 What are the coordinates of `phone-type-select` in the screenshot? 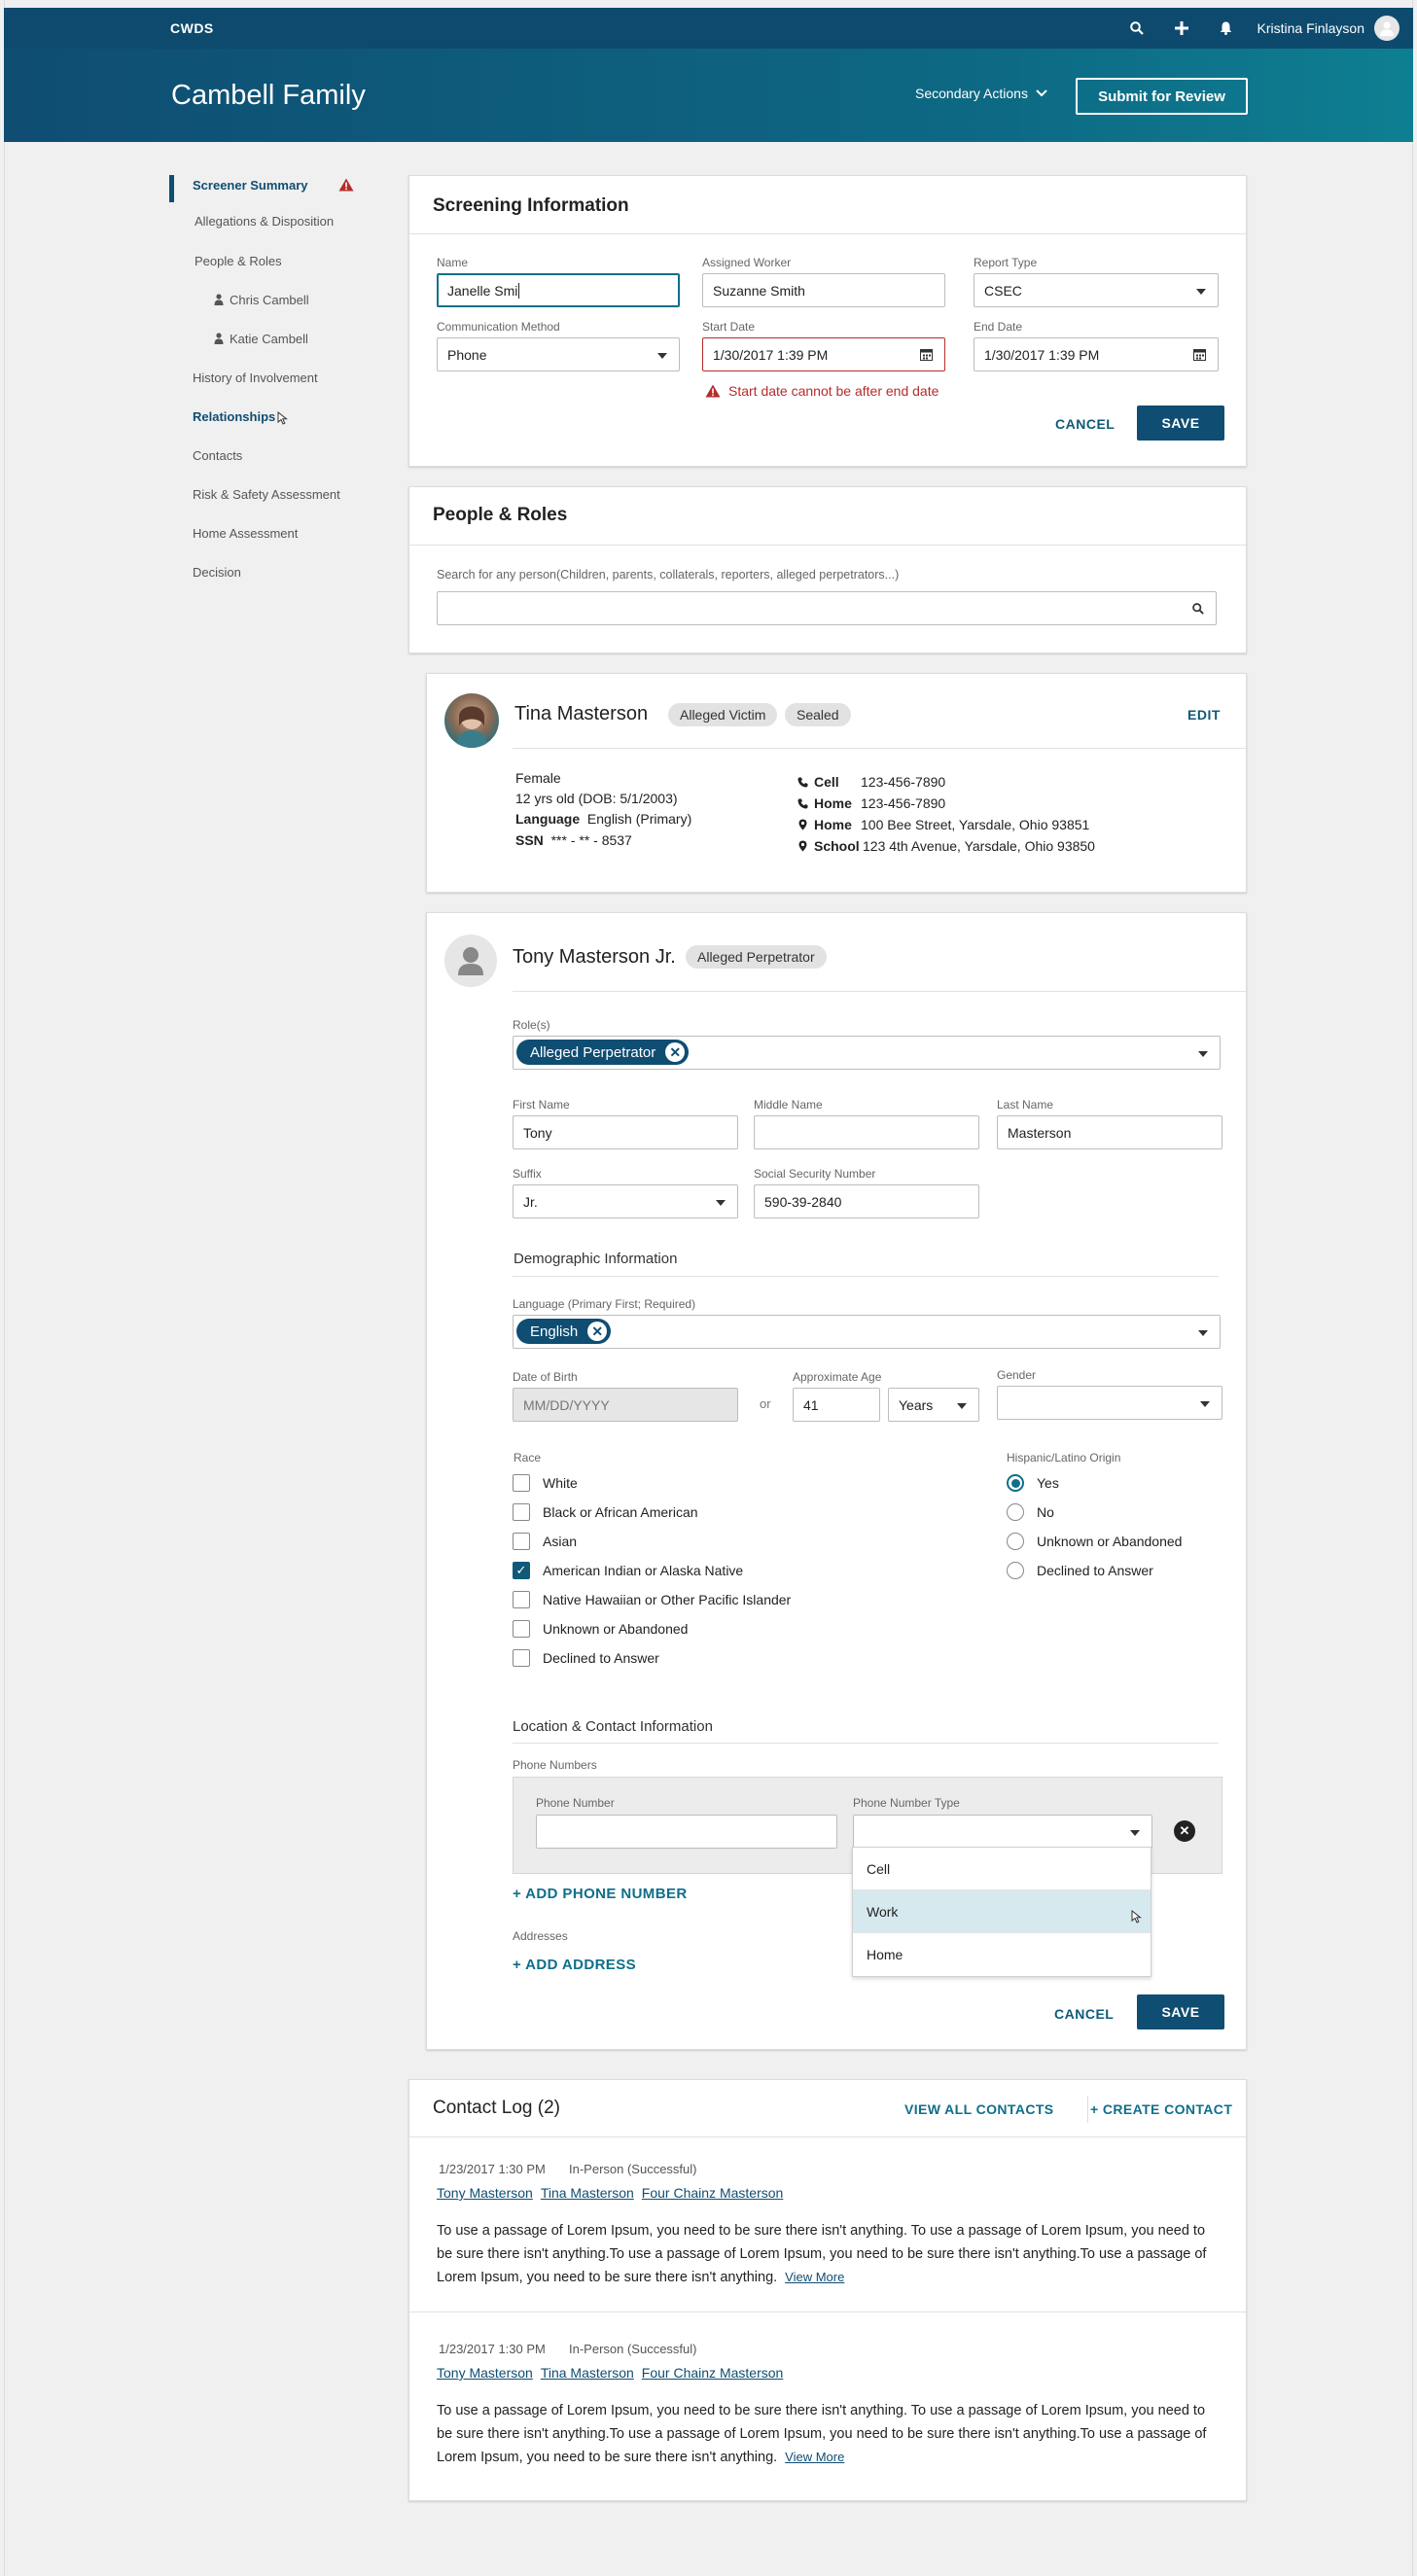 It's located at (1002, 1832).